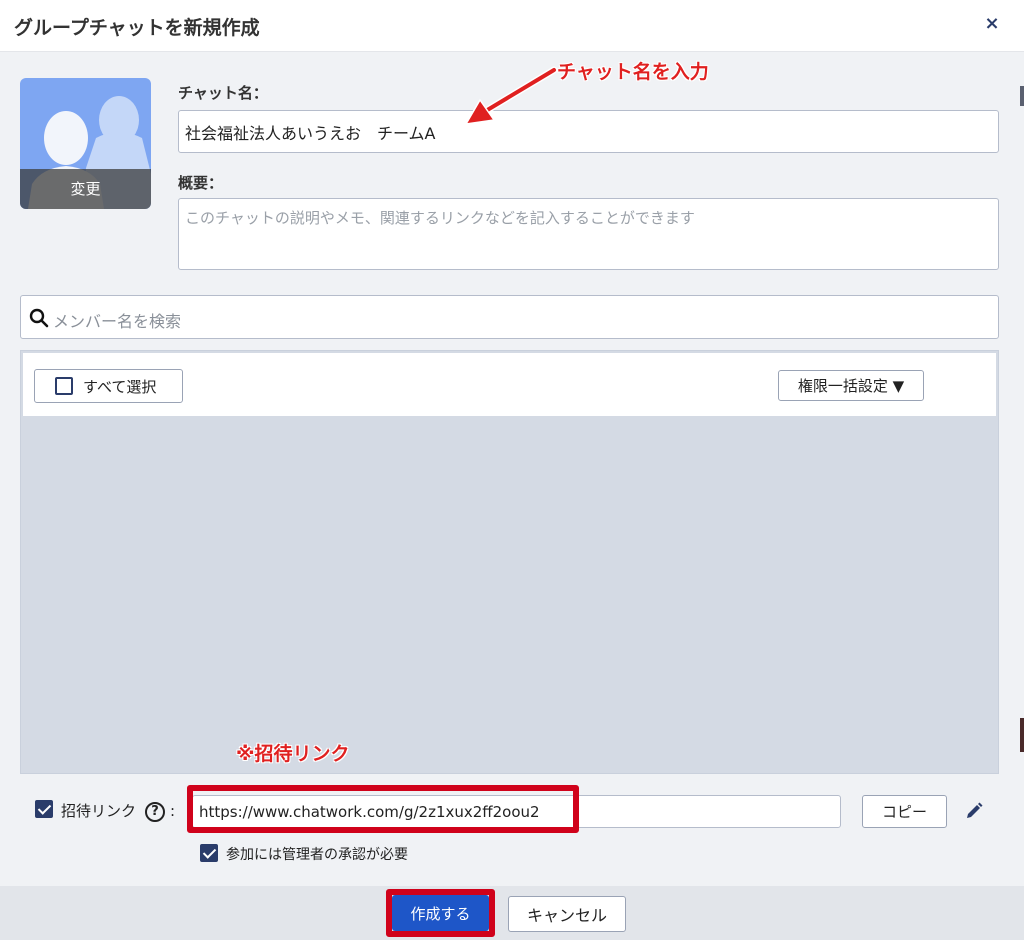  Describe the element at coordinates (117, 321) in the screenshot. I see `member-search-placeholder: メンバー名を検索` at that location.